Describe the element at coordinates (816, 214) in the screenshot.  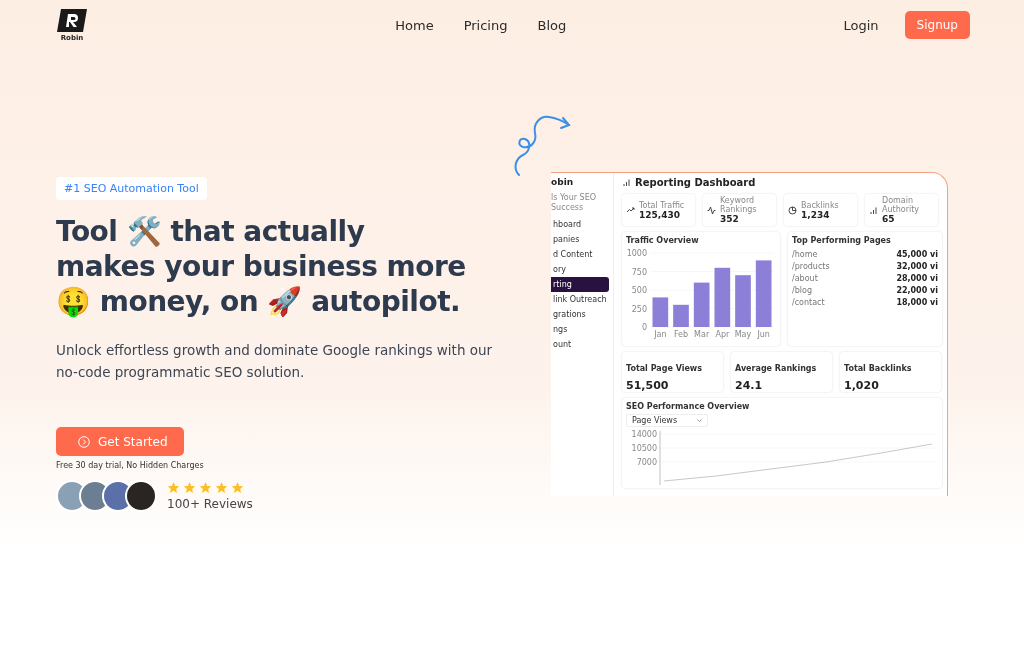
I see `stat-value: 1,234` at that location.